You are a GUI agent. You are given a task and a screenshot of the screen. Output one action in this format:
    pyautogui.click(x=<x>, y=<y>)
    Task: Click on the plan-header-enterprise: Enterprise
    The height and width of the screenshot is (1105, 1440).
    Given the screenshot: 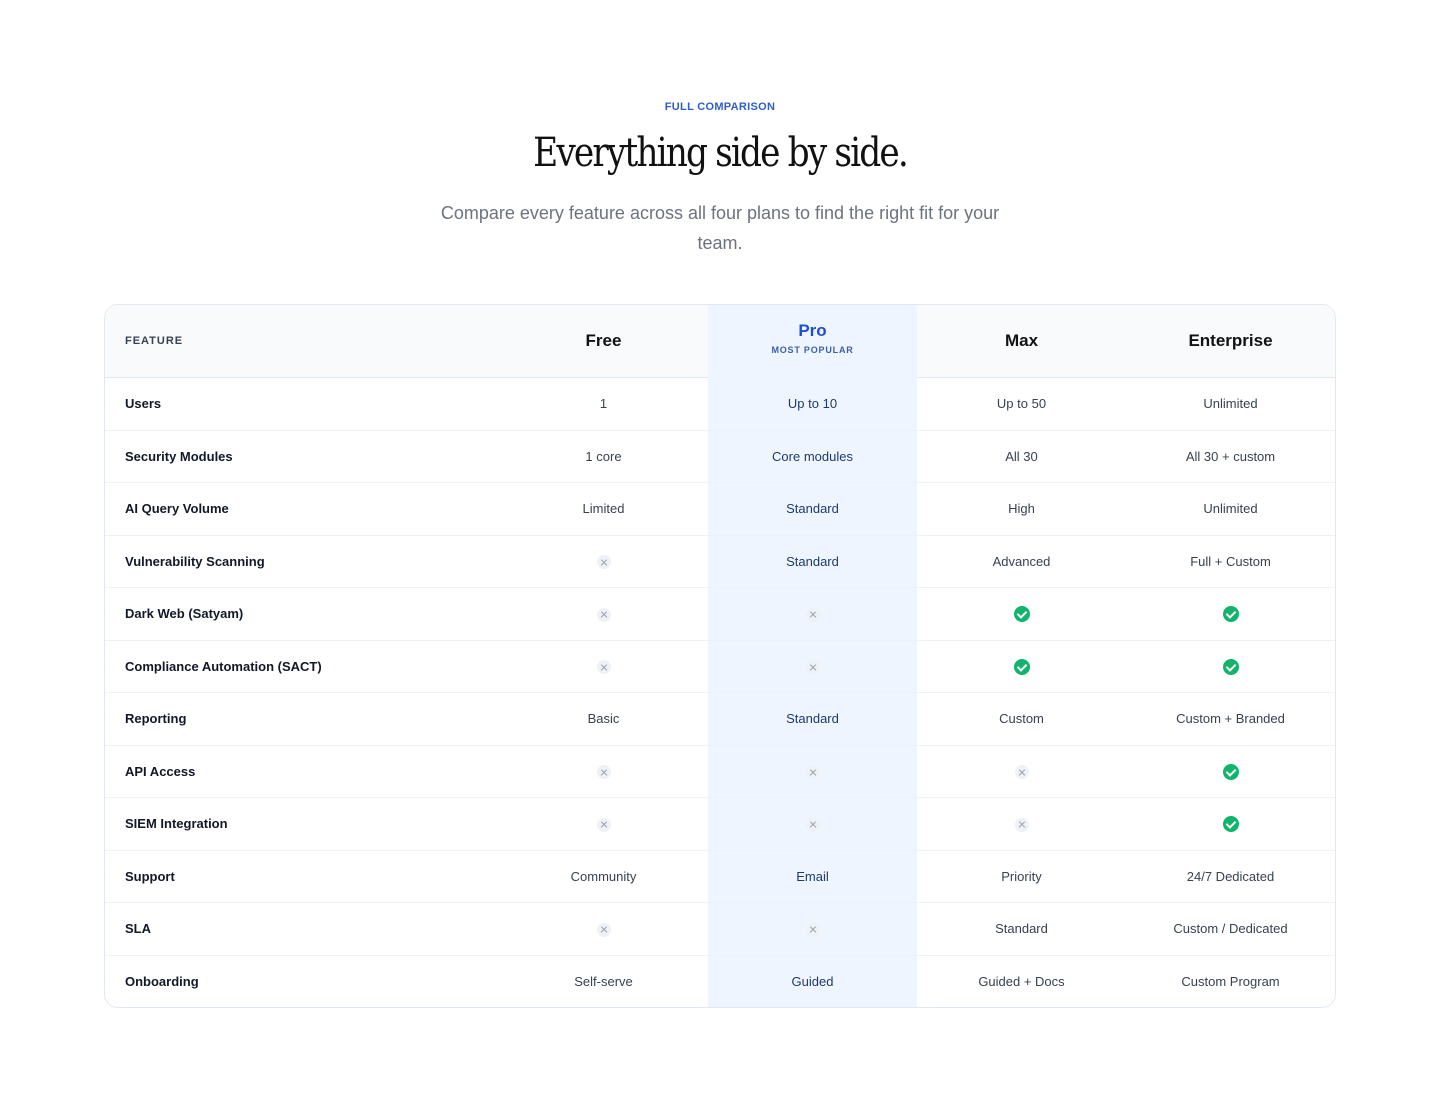 What is the action you would take?
    pyautogui.click(x=1230, y=341)
    